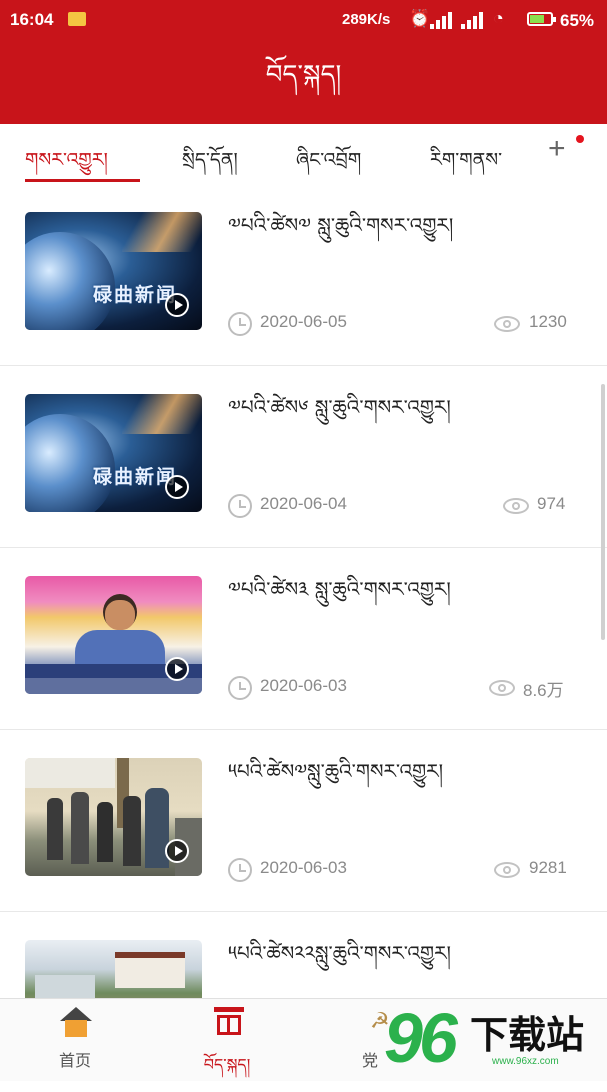  What do you see at coordinates (229, 1022) in the screenshot?
I see `gate-icon` at bounding box center [229, 1022].